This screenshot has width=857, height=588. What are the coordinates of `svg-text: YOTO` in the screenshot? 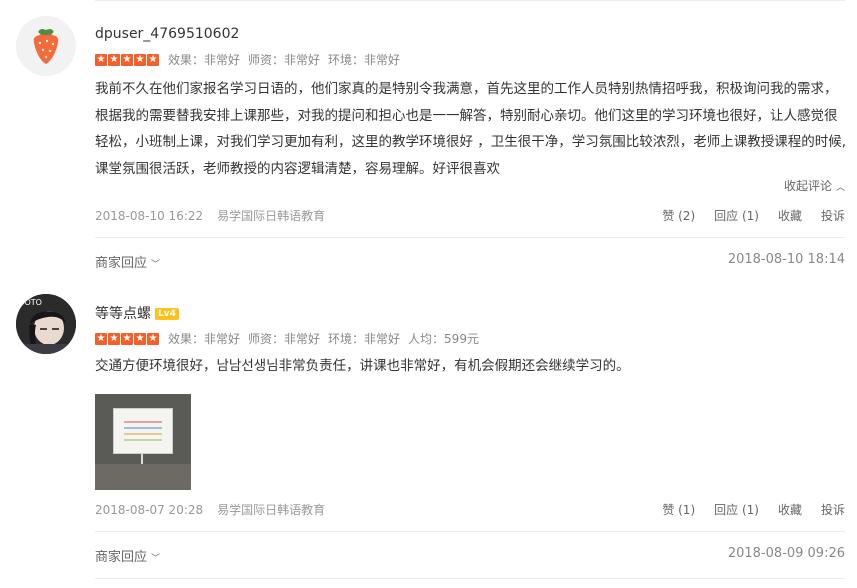 It's located at (30, 302).